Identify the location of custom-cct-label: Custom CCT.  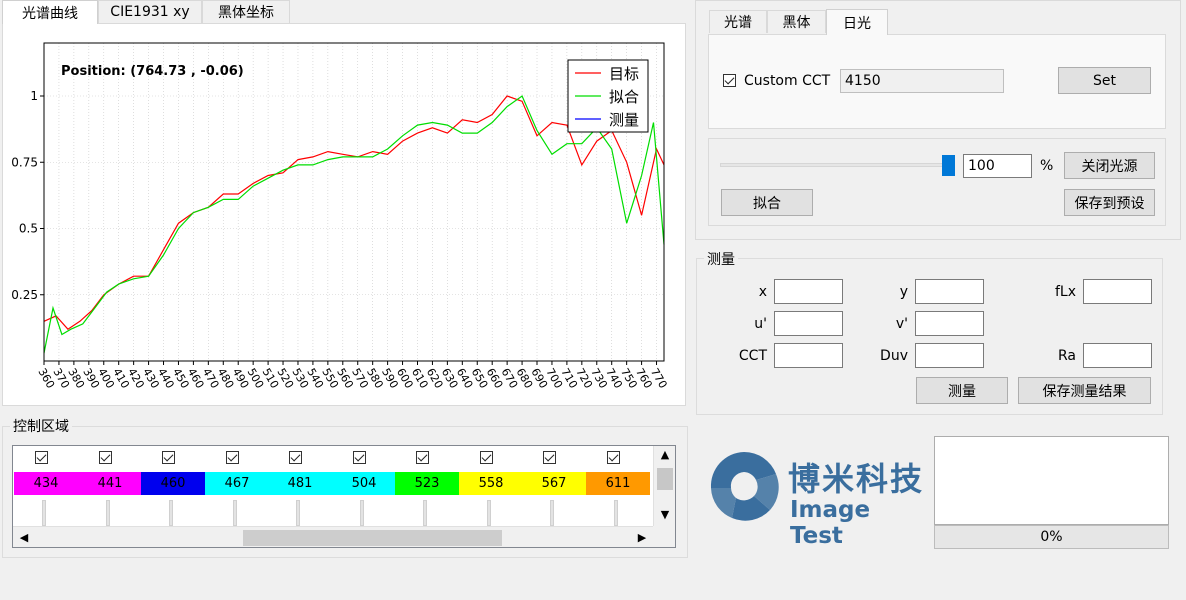
(787, 81).